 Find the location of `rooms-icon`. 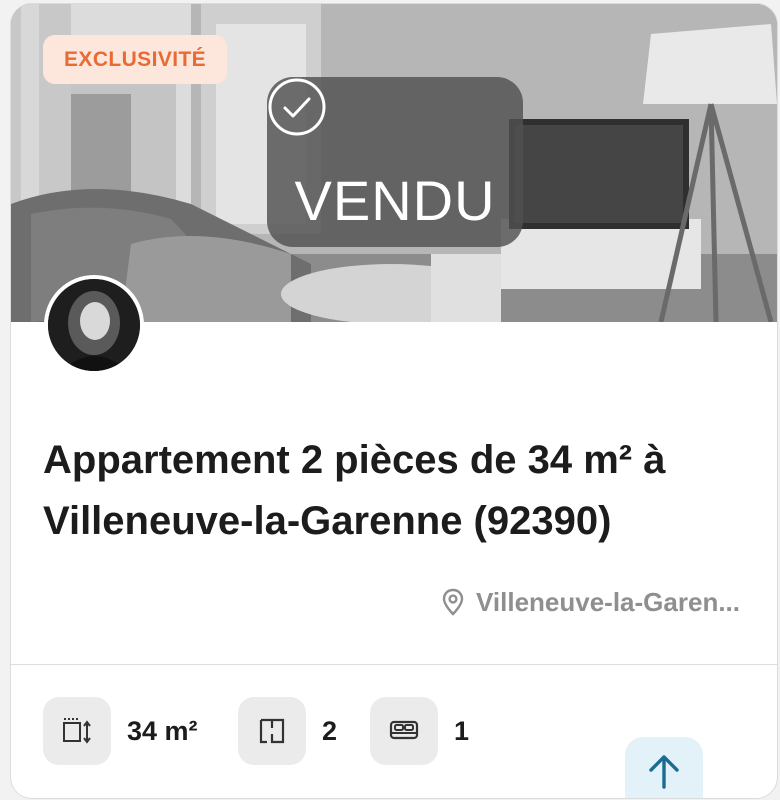

rooms-icon is located at coordinates (272, 731).